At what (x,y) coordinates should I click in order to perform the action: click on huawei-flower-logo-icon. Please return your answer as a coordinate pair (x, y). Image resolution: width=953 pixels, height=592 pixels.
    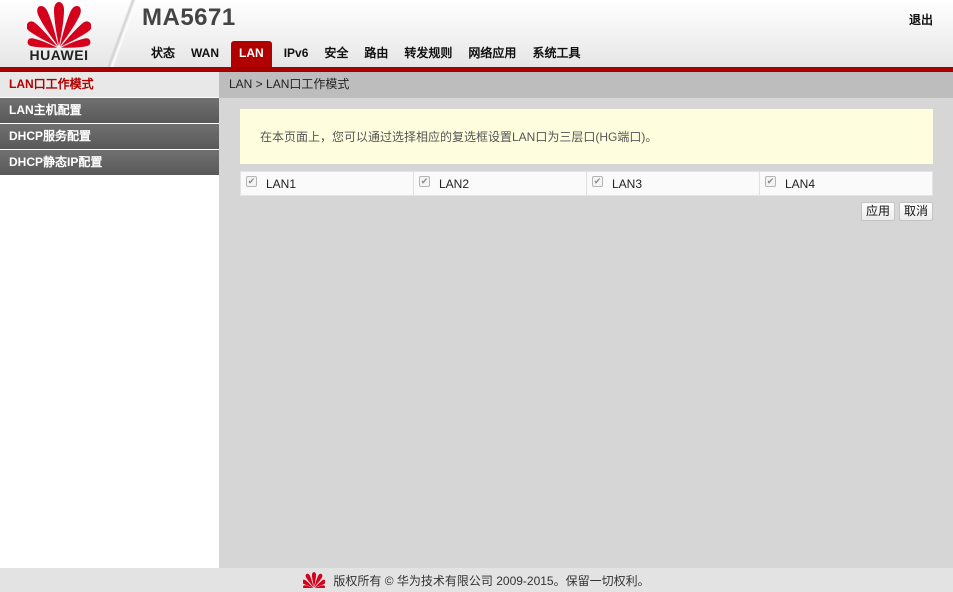
    Looking at the image, I should click on (59, 25).